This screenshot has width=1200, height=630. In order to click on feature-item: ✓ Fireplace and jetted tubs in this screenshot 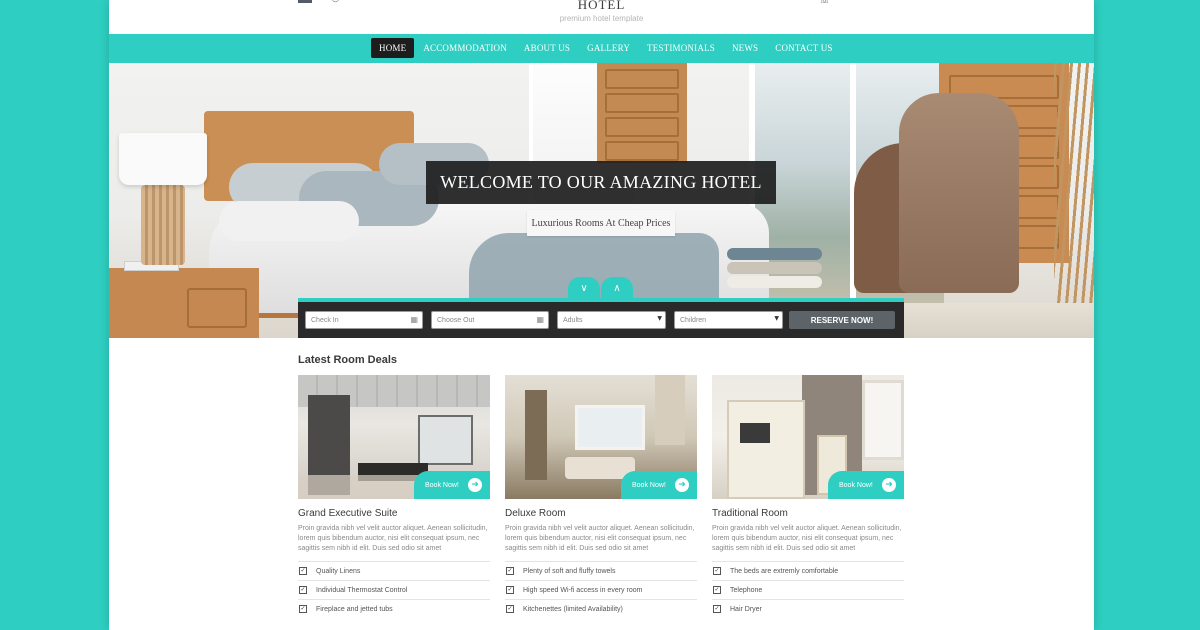, I will do `click(394, 608)`.